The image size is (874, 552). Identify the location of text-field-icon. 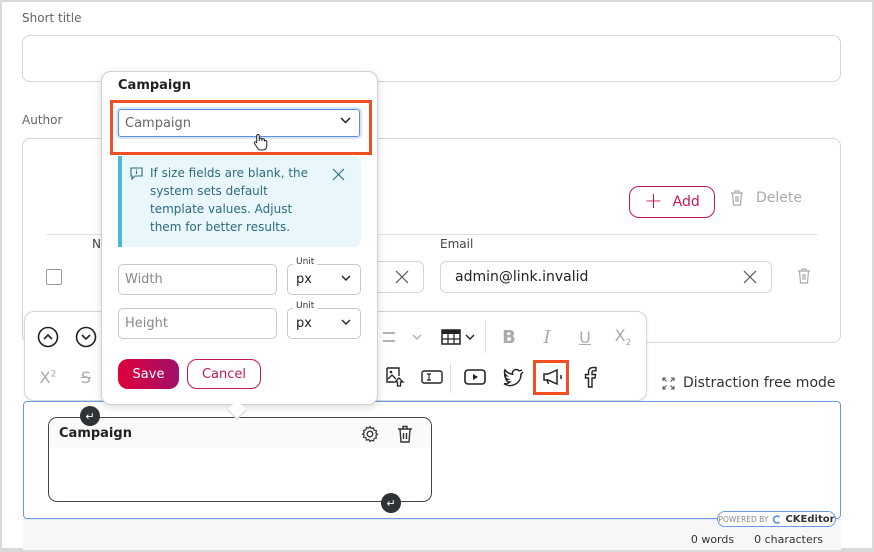
(432, 377).